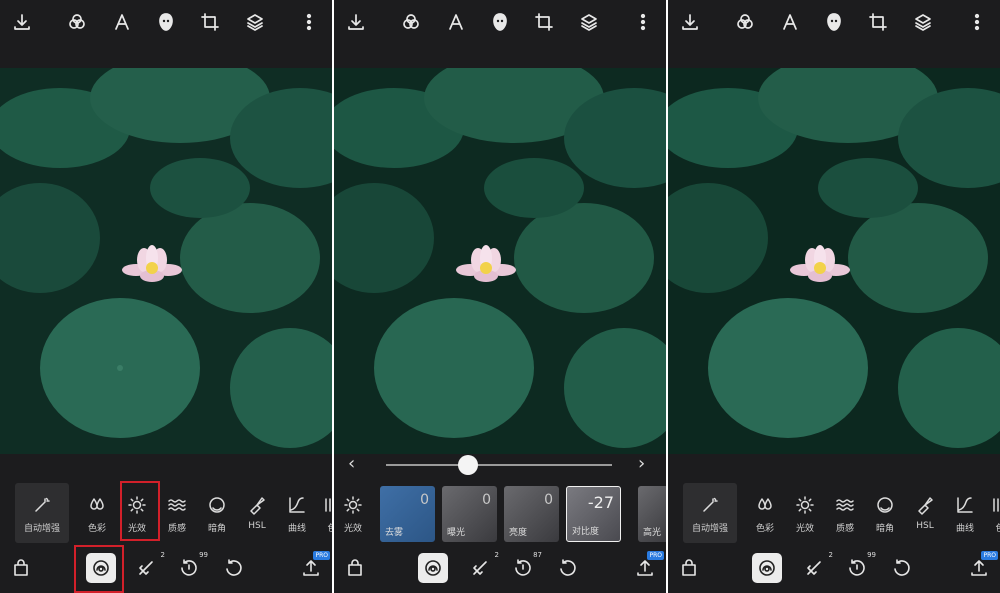 This screenshot has height=593, width=1000. I want to click on card-label: 曝光, so click(456, 533).